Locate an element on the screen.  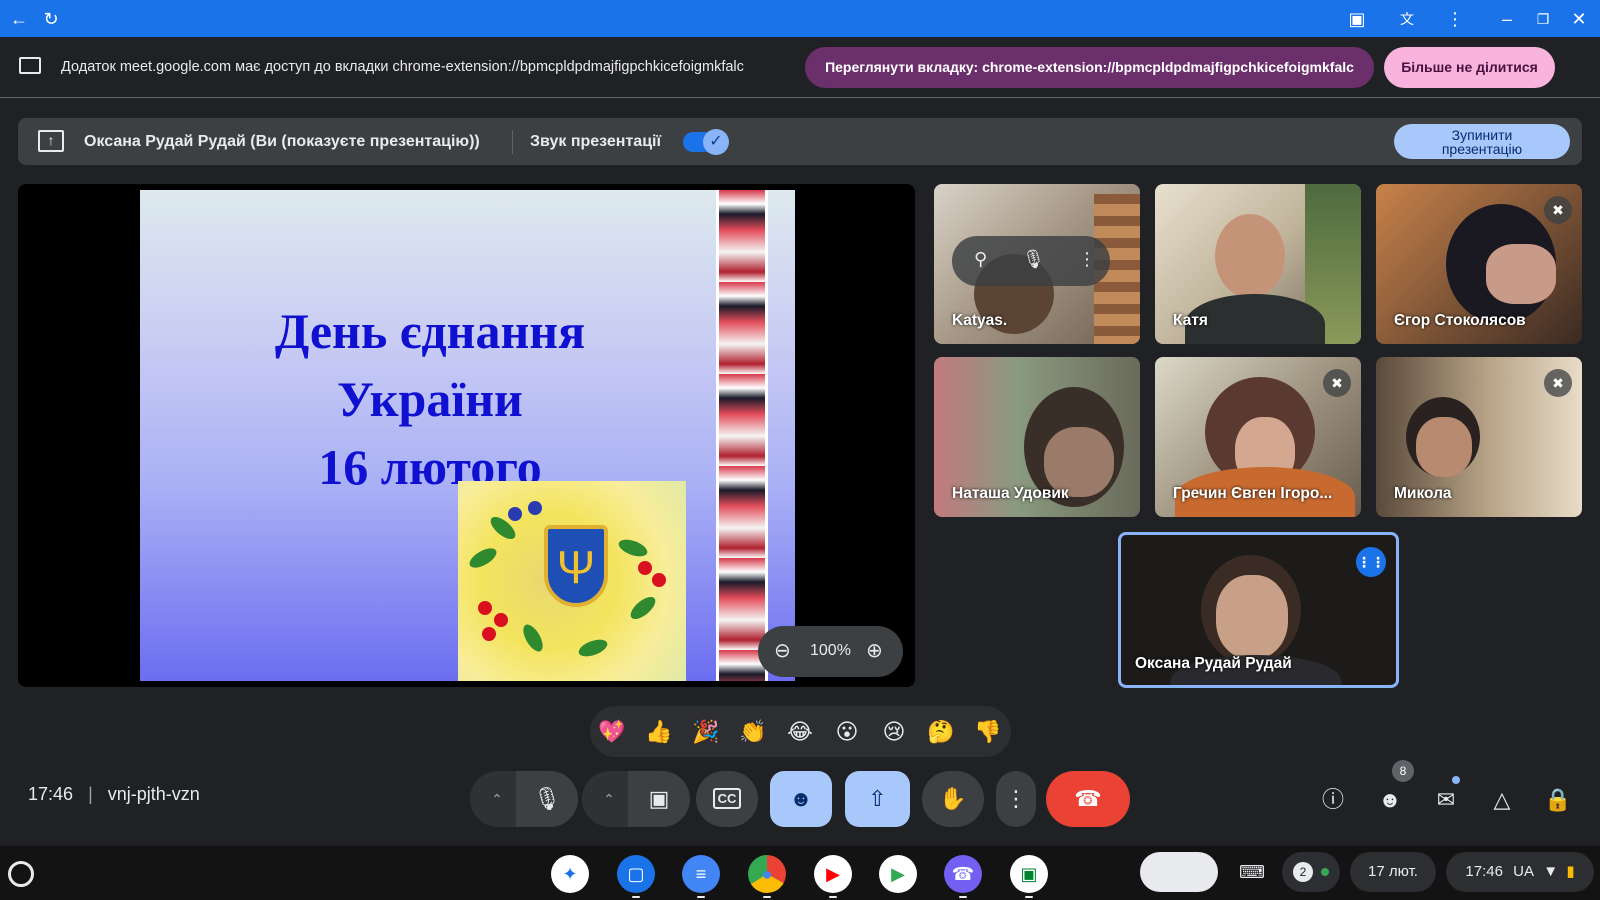
play-store-app-icon: ▶ is located at coordinates (898, 874).